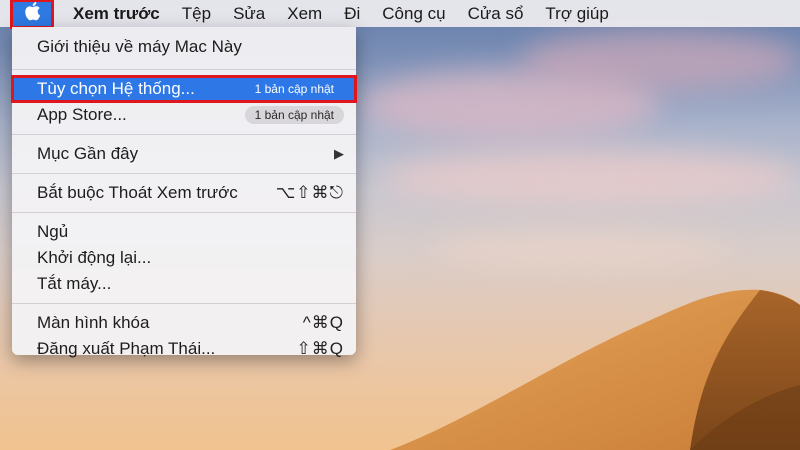  What do you see at coordinates (88, 153) in the screenshot?
I see `menu-item-label: Mục Gần đây` at bounding box center [88, 153].